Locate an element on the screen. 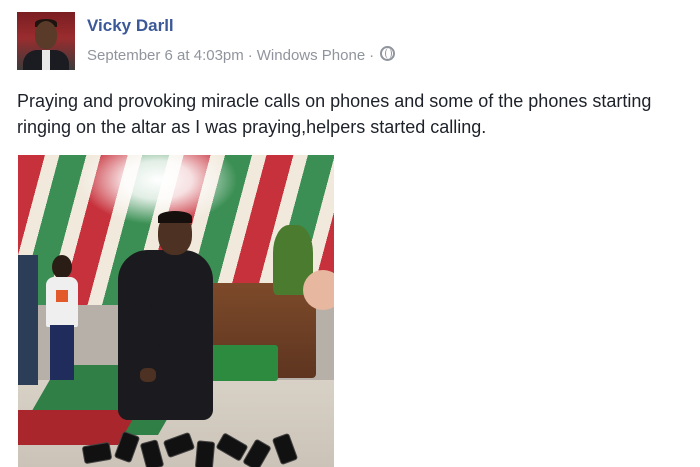 Image resolution: width=700 pixels, height=467 pixels. photo-phones-on-floor is located at coordinates (194, 447).